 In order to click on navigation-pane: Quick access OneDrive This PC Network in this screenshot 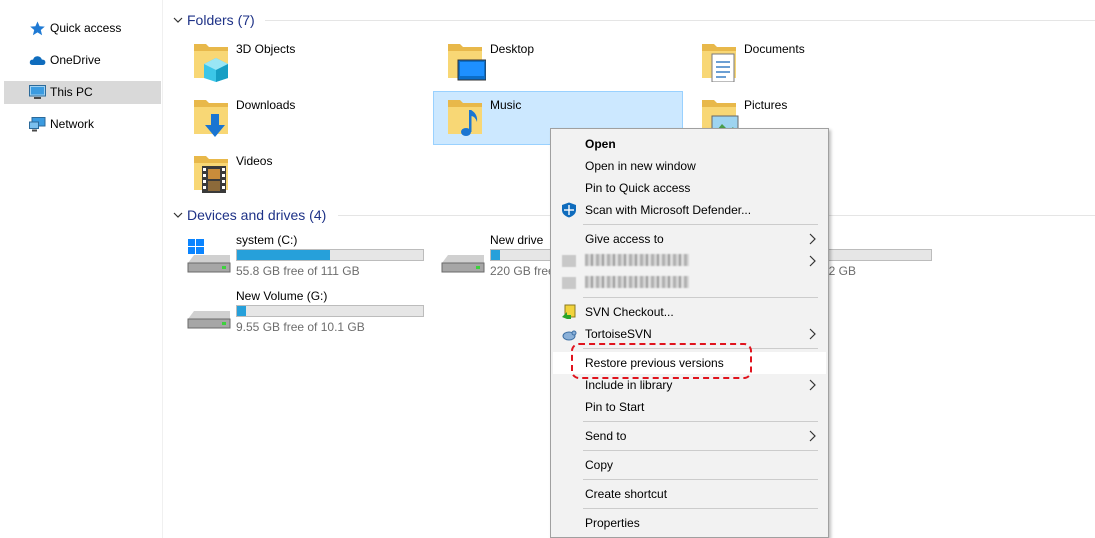, I will do `click(81, 269)`.